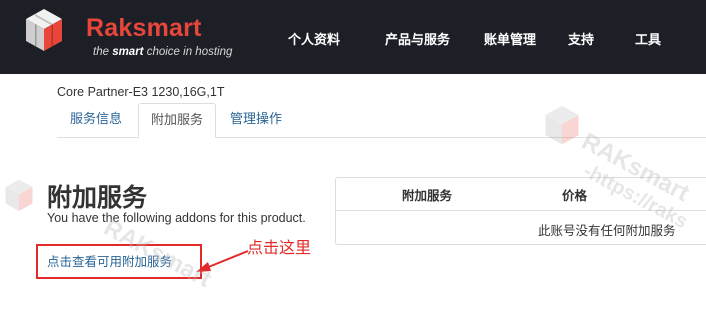  What do you see at coordinates (96, 120) in the screenshot?
I see `tab-service-info: 服务信息` at bounding box center [96, 120].